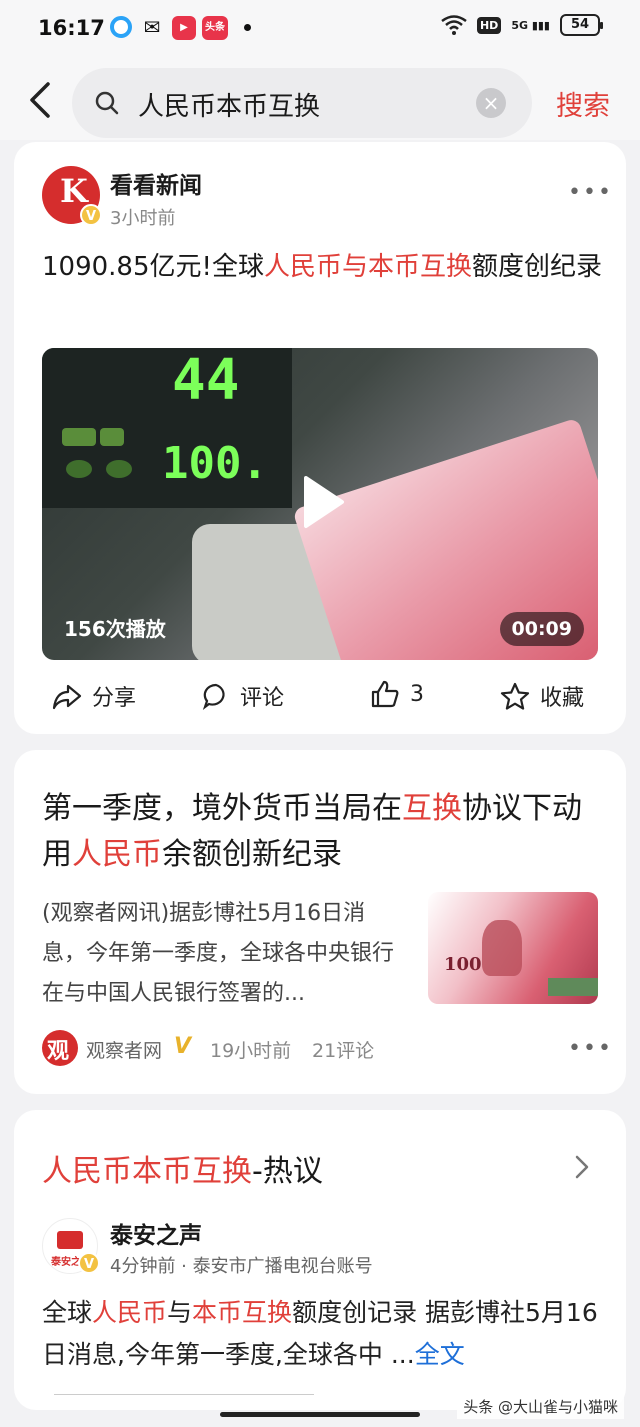 Image resolution: width=640 pixels, height=1427 pixels. Describe the element at coordinates (583, 103) in the screenshot. I see `search-button: 搜索` at that location.